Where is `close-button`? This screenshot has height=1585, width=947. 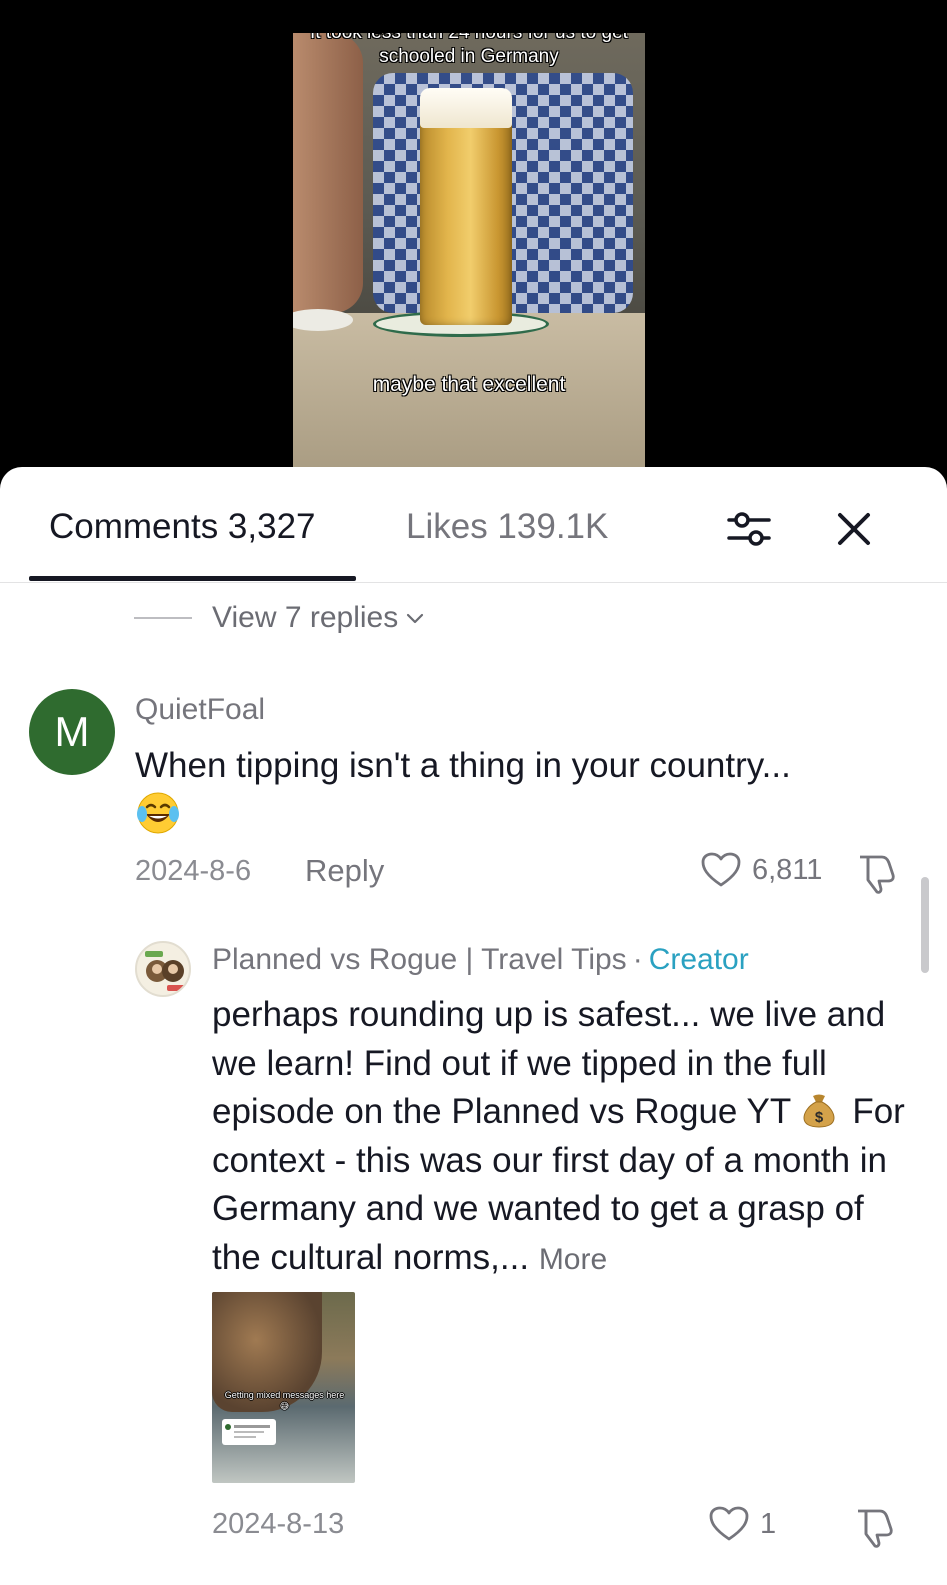
close-button is located at coordinates (854, 529).